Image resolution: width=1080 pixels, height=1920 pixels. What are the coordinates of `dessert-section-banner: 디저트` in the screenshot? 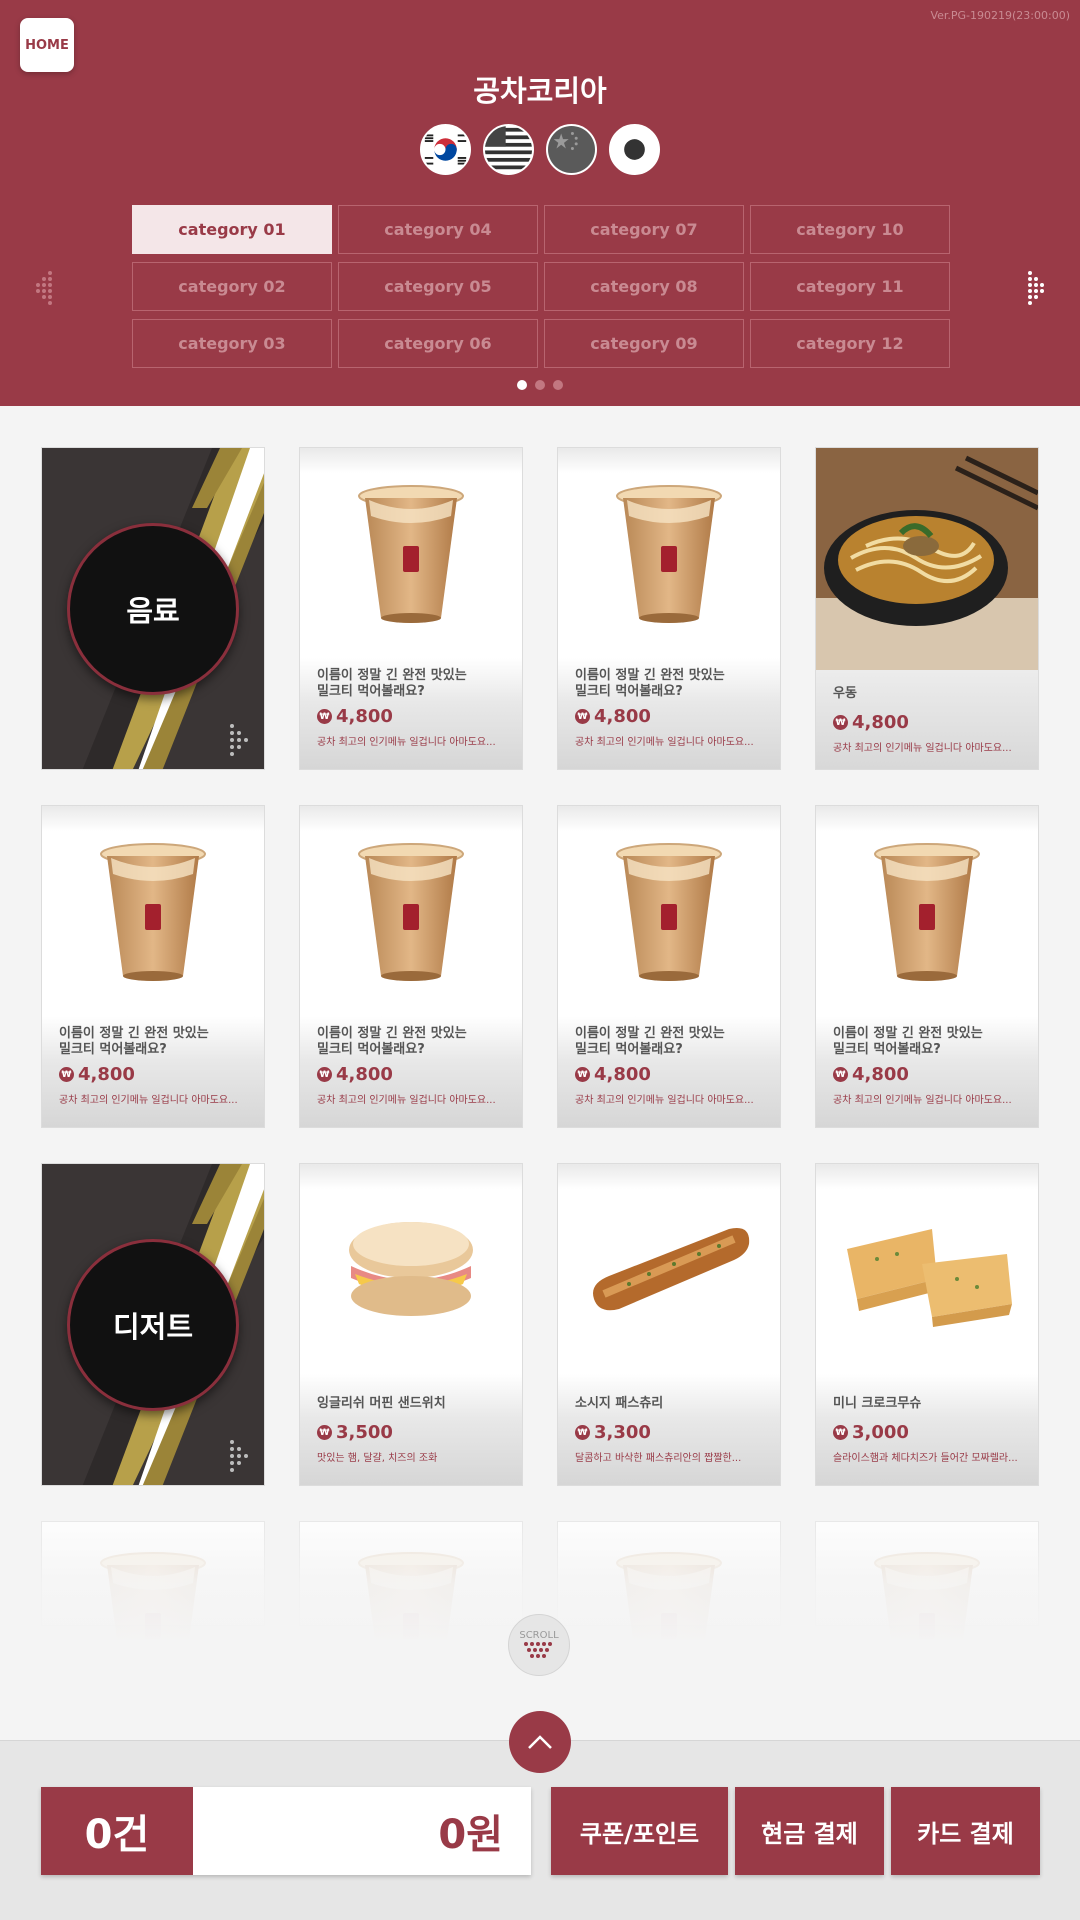 It's located at (153, 1324).